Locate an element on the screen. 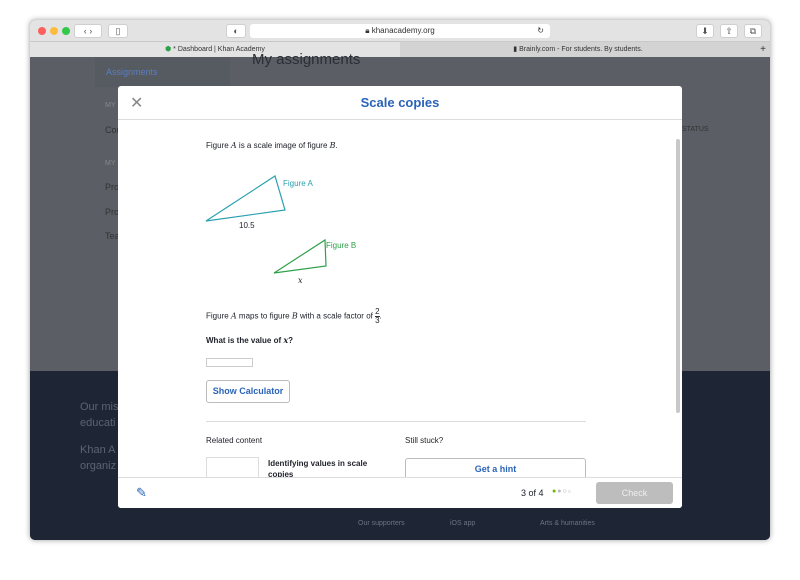 The height and width of the screenshot is (580, 800). progress-text: 3 of 4 is located at coordinates (532, 493).